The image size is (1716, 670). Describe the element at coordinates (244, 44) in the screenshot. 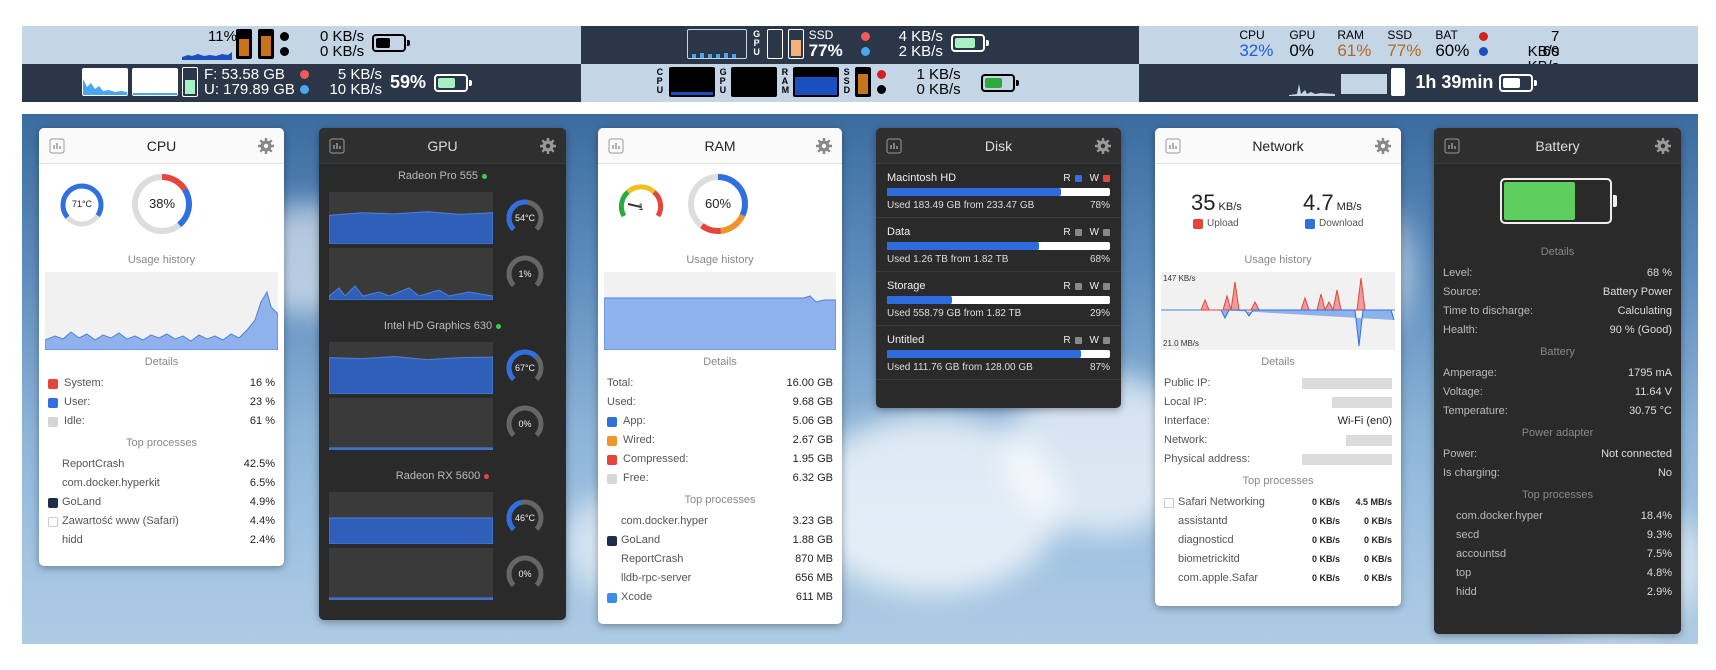

I see `ram-bar-icon` at that location.